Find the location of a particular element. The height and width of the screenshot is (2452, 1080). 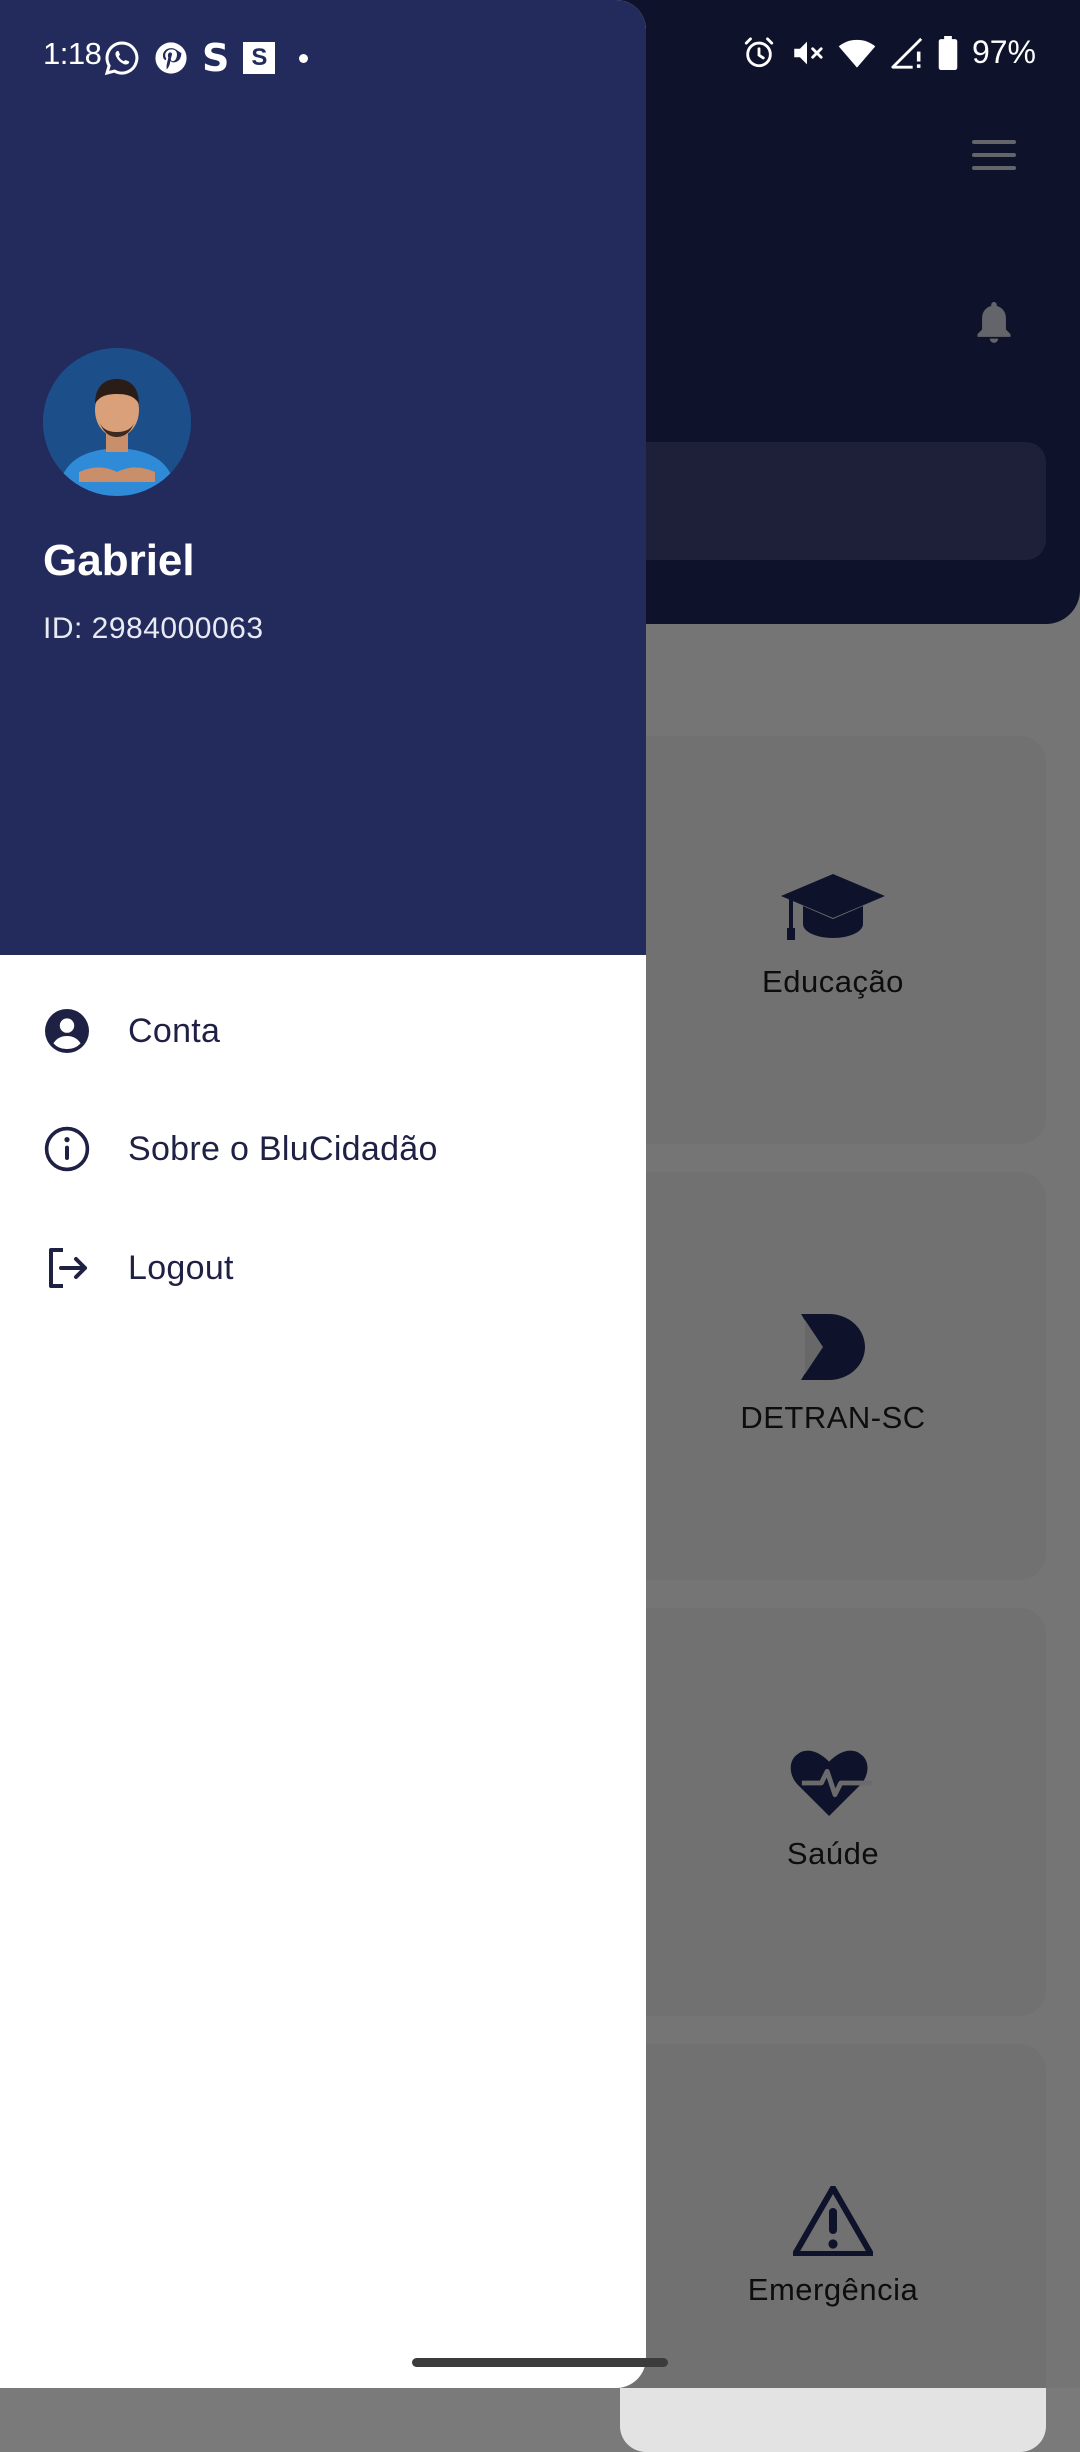

status-bar: 1:18 S S 97% is located at coordinates (540, 55).